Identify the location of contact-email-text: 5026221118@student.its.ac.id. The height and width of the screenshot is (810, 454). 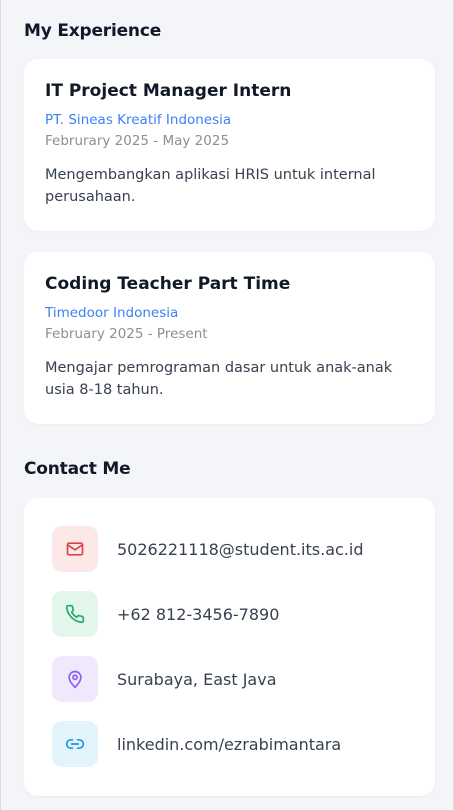
(240, 549).